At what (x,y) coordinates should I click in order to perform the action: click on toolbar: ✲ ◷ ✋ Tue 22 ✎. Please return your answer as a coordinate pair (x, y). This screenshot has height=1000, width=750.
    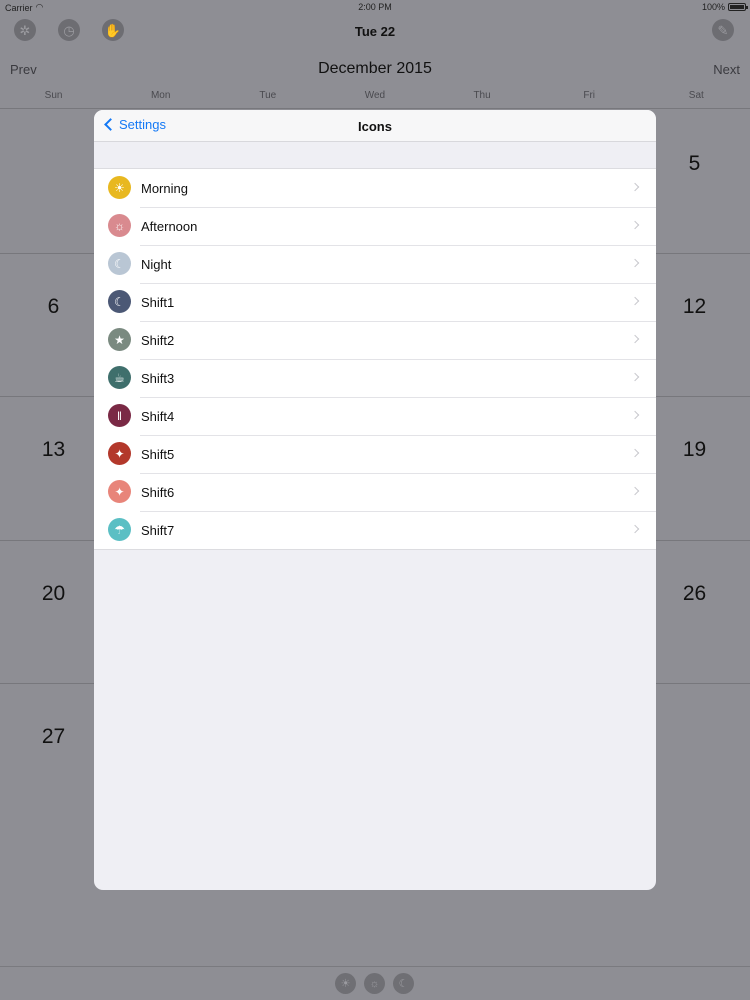
    Looking at the image, I should click on (375, 31).